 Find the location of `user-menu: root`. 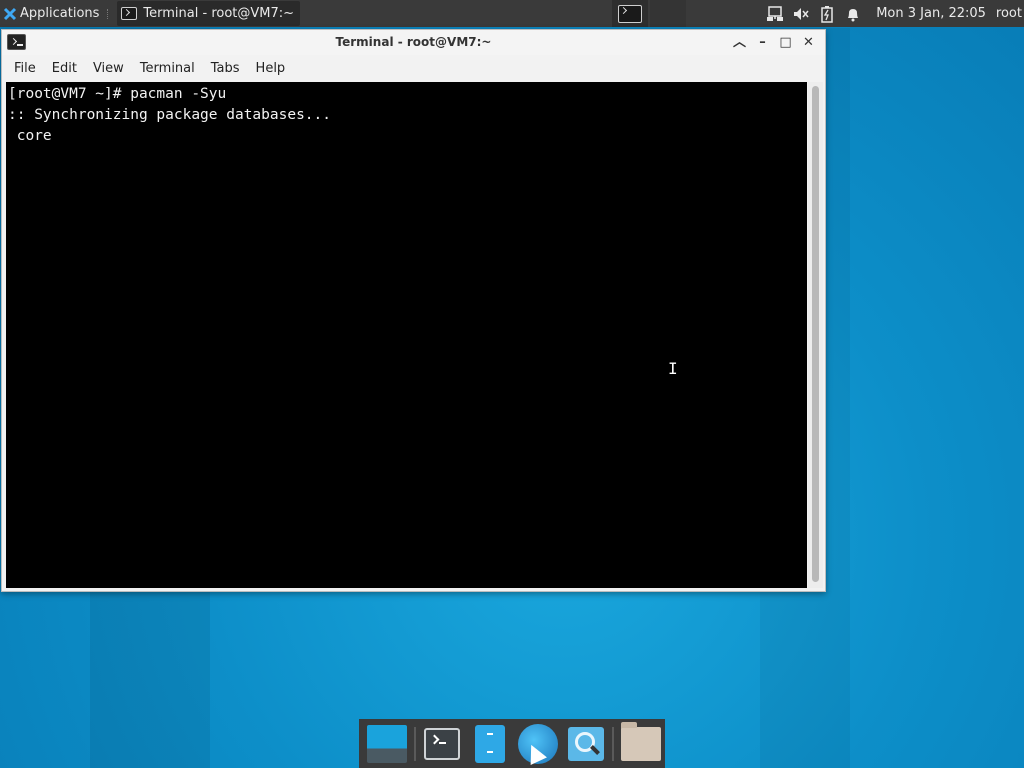

user-menu: root is located at coordinates (1009, 13).